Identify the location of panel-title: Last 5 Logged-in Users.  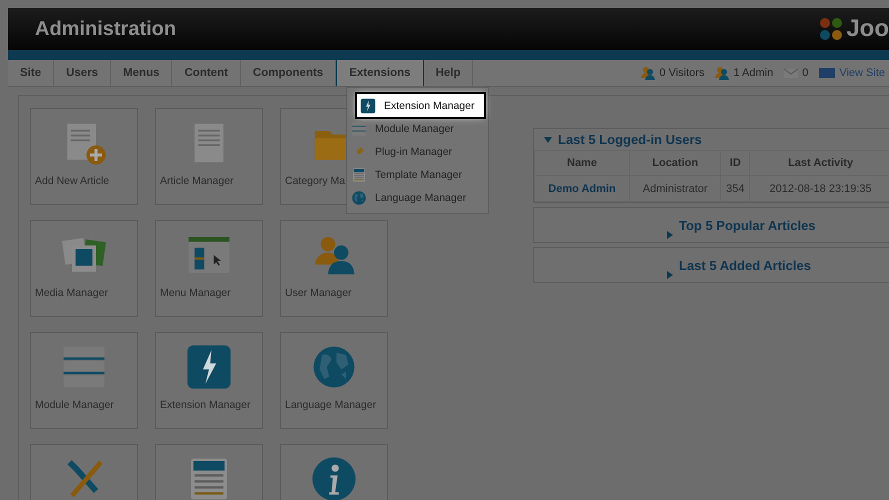
(630, 139).